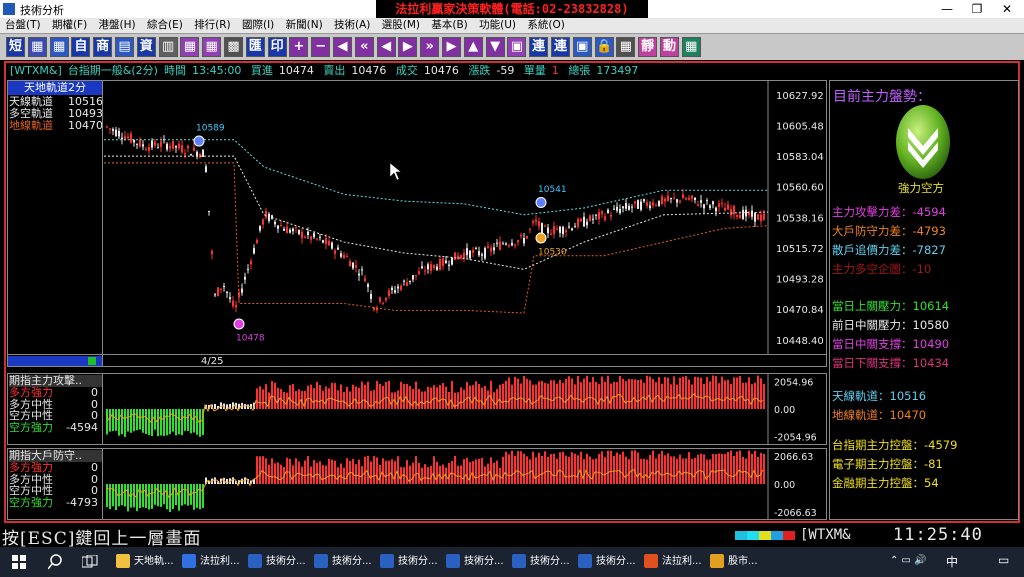 This screenshot has width=1024, height=577. I want to click on toolbar-button: ▥, so click(168, 47).